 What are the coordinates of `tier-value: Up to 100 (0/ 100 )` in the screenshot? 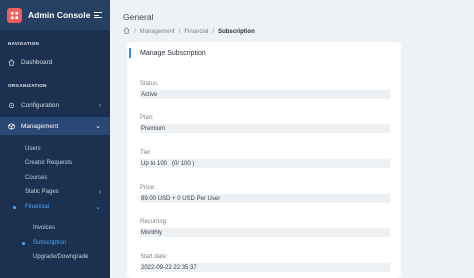 It's located at (265, 163).